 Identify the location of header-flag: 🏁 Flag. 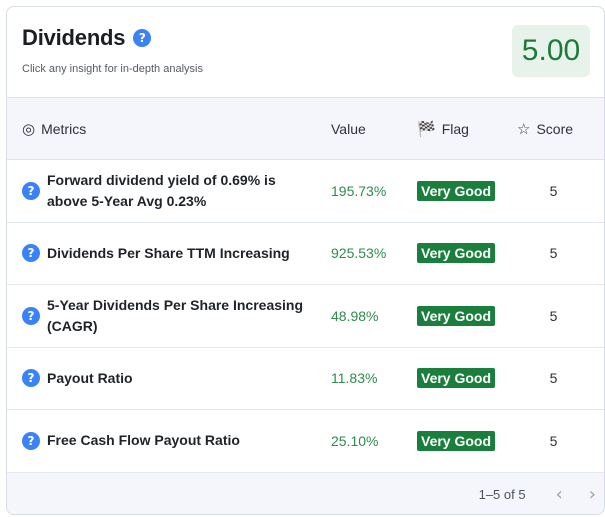
(451, 129).